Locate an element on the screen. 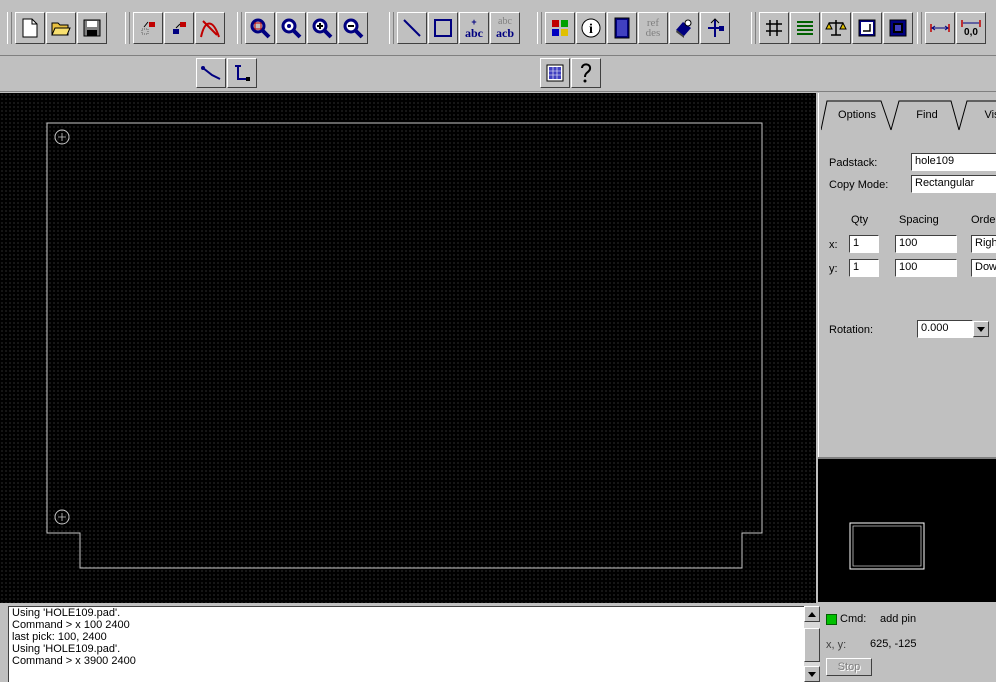 The height and width of the screenshot is (682, 996). line-icon is located at coordinates (412, 28).